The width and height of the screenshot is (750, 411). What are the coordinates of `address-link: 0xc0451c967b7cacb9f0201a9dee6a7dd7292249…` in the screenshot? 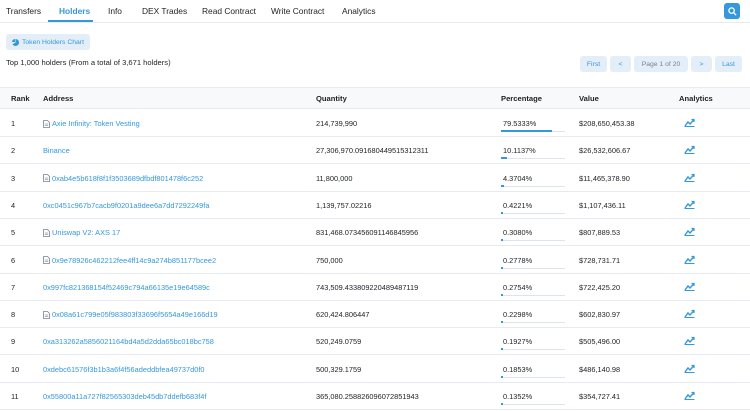 It's located at (126, 205).